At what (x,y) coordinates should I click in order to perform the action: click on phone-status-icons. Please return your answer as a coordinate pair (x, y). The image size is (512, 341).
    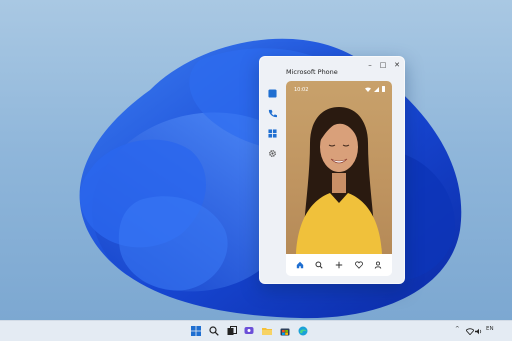
    Looking at the image, I should click on (375, 89).